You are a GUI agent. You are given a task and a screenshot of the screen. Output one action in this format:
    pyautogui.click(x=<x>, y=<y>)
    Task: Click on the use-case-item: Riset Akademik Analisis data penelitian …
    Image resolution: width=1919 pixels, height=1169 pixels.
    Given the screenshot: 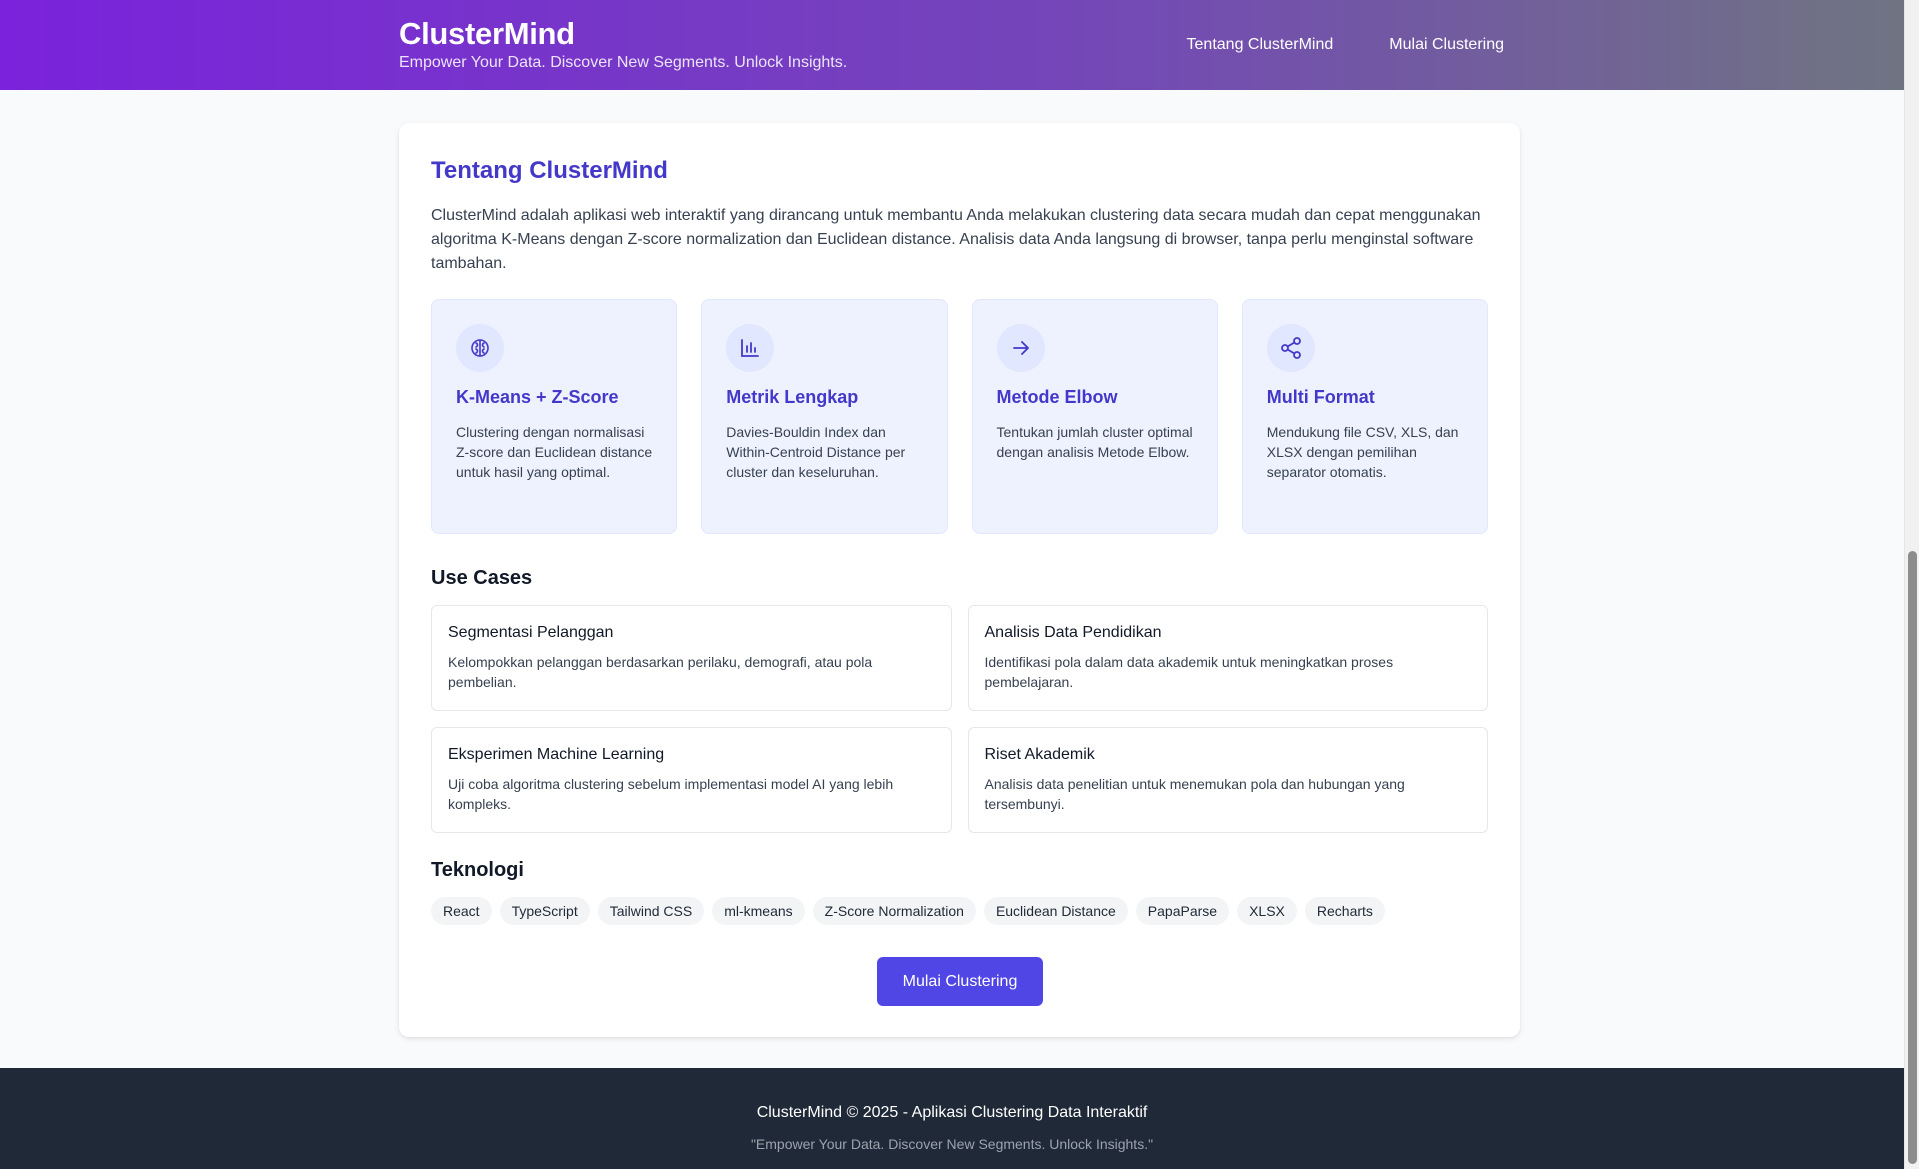 What is the action you would take?
    pyautogui.click(x=1227, y=780)
    